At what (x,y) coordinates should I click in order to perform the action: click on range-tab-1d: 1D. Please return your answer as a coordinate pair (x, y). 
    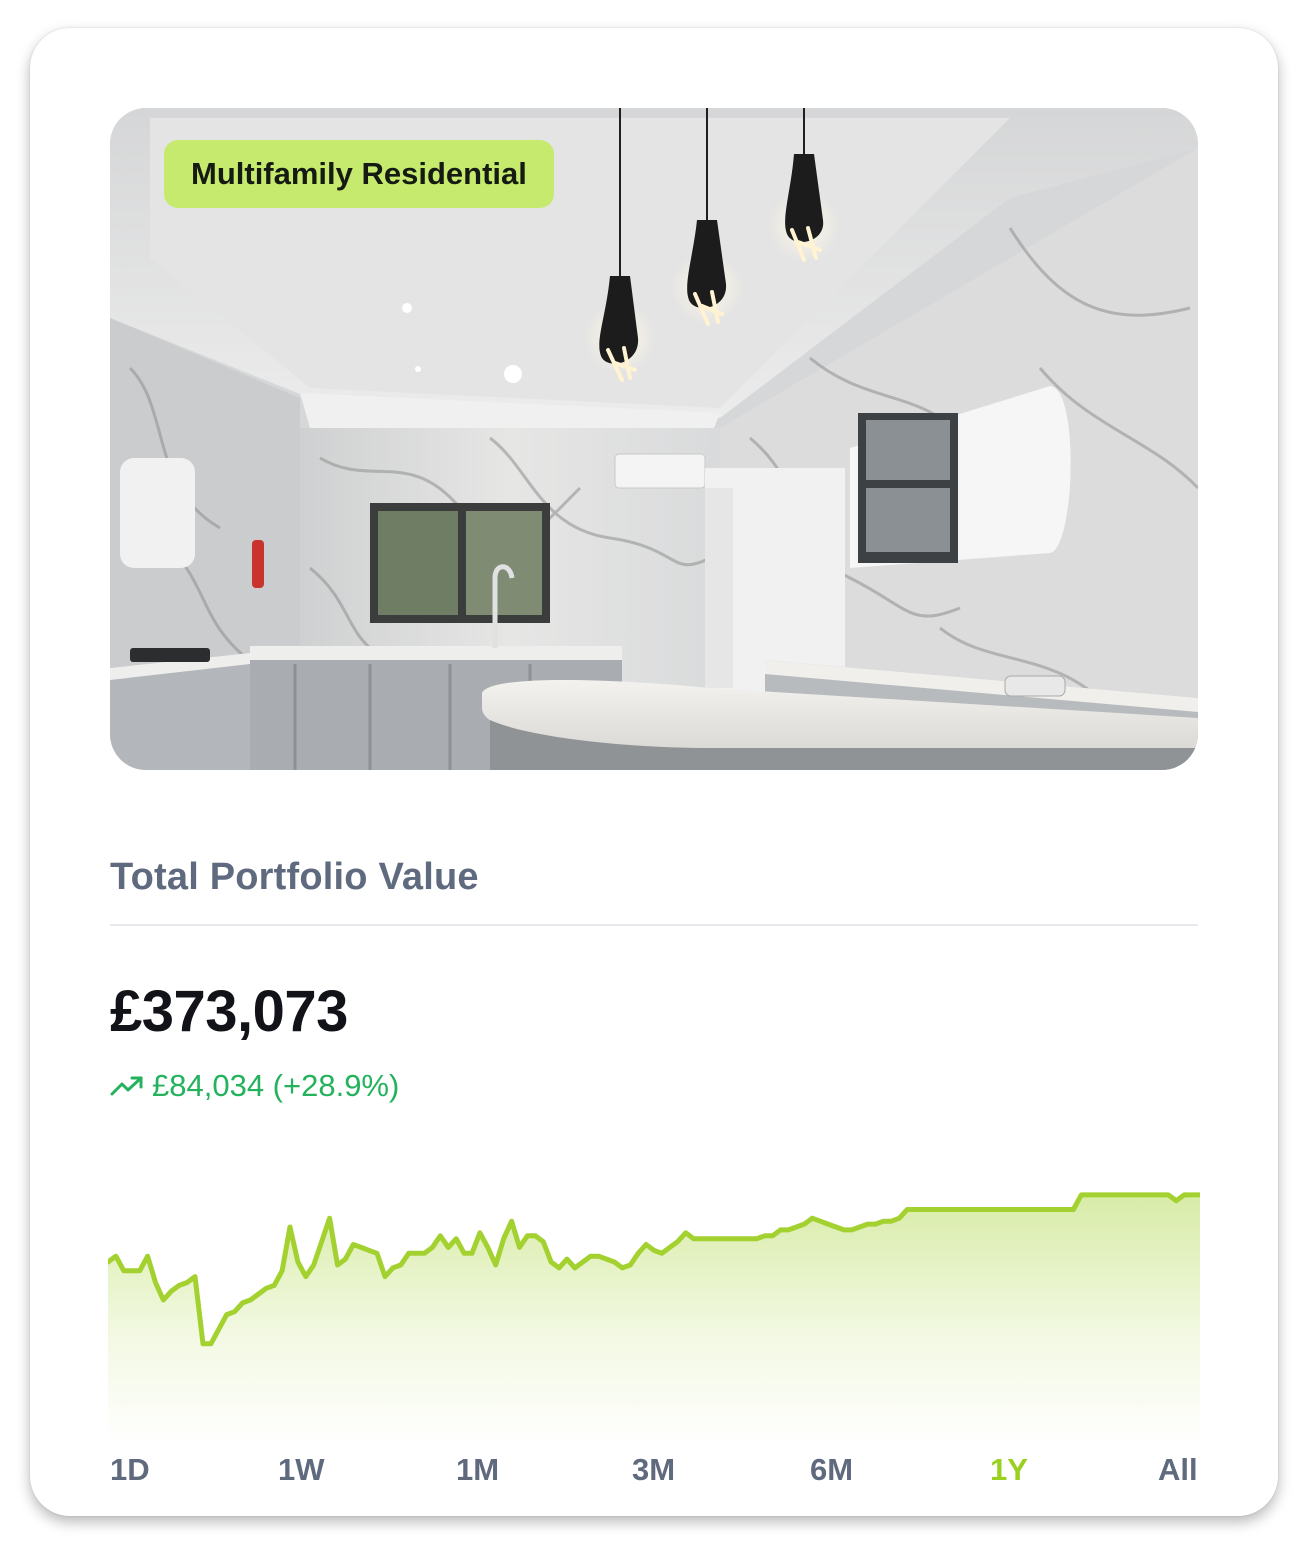
    Looking at the image, I should click on (130, 1470).